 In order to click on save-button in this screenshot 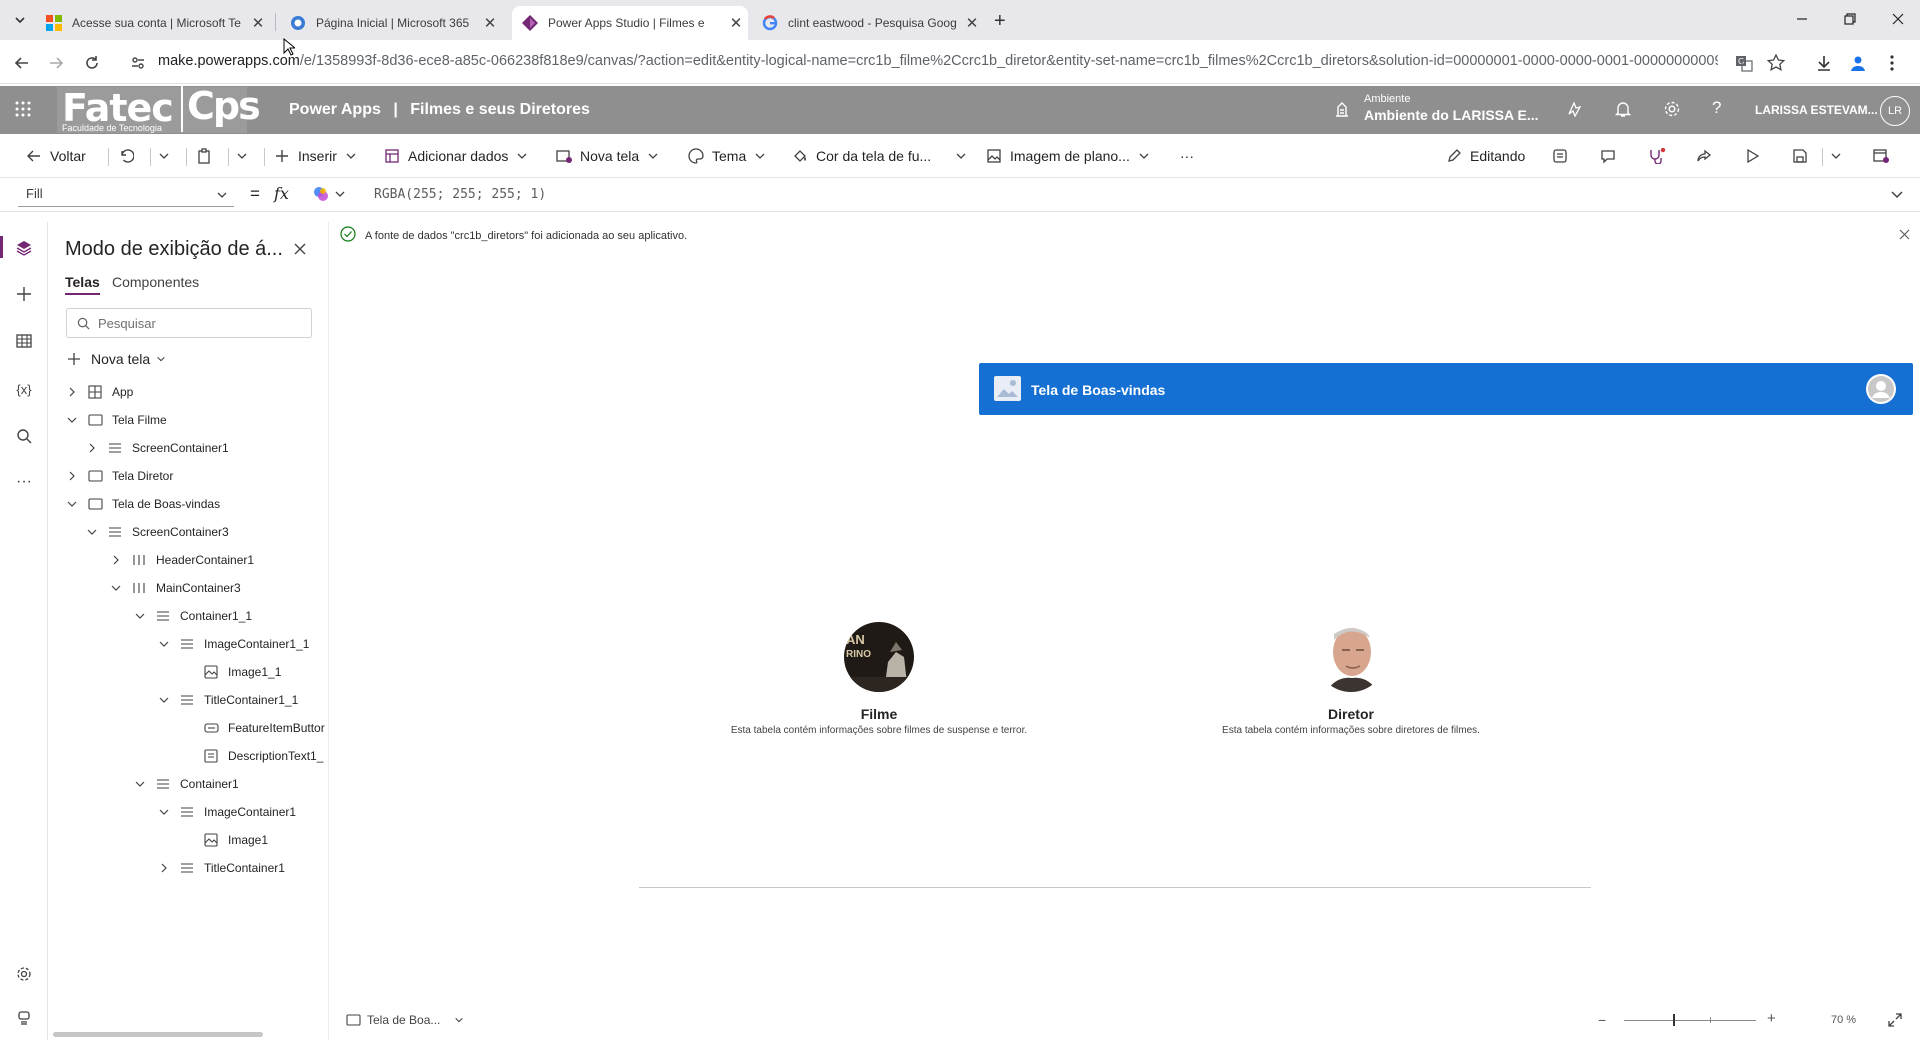, I will do `click(1804, 156)`.